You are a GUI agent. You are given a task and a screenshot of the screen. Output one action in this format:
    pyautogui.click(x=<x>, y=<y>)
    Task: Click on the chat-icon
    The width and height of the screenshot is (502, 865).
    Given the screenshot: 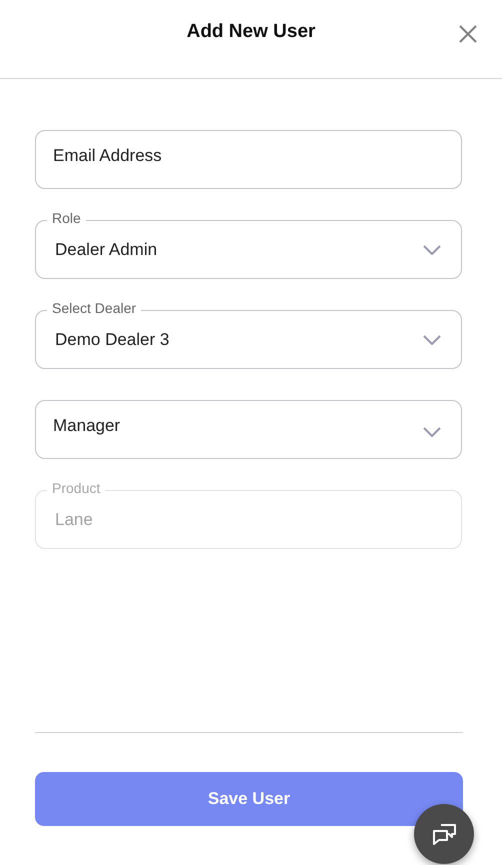 What is the action you would take?
    pyautogui.click(x=444, y=834)
    